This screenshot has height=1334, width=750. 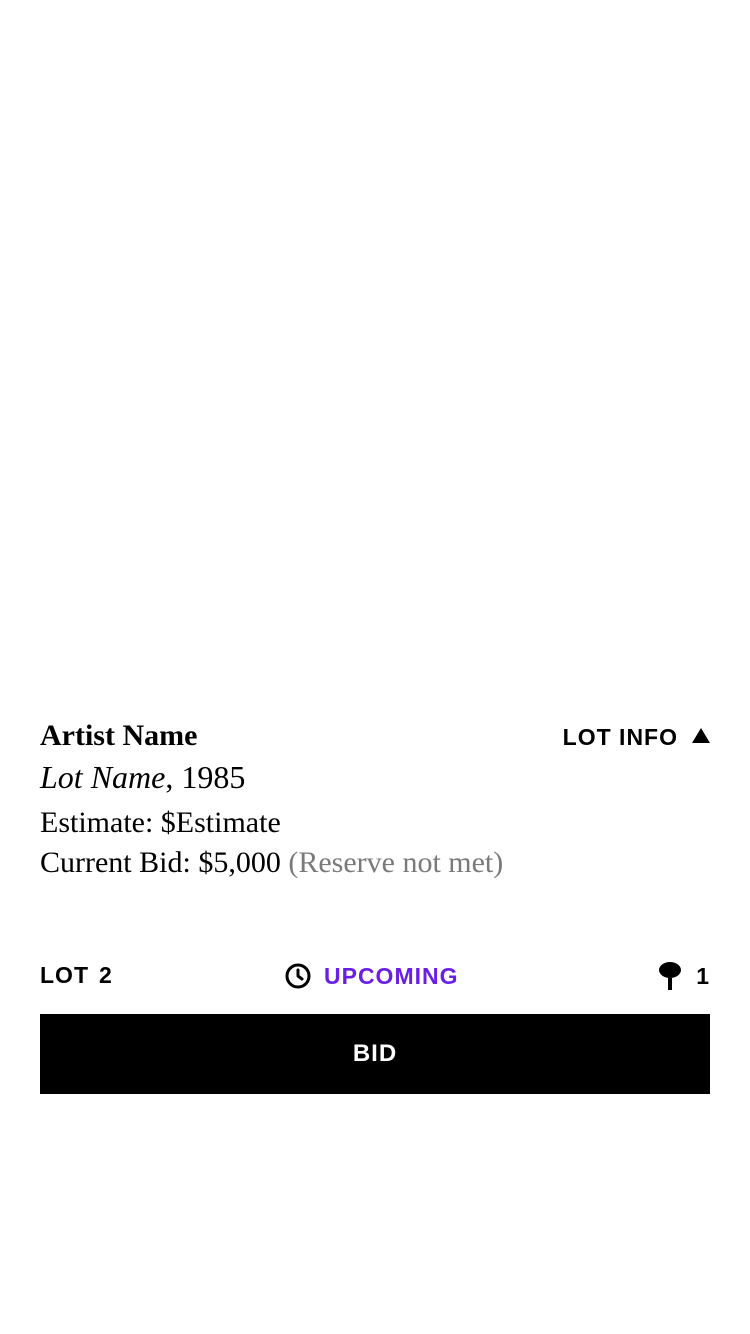 What do you see at coordinates (103, 777) in the screenshot?
I see `lot-name: Lot Name` at bounding box center [103, 777].